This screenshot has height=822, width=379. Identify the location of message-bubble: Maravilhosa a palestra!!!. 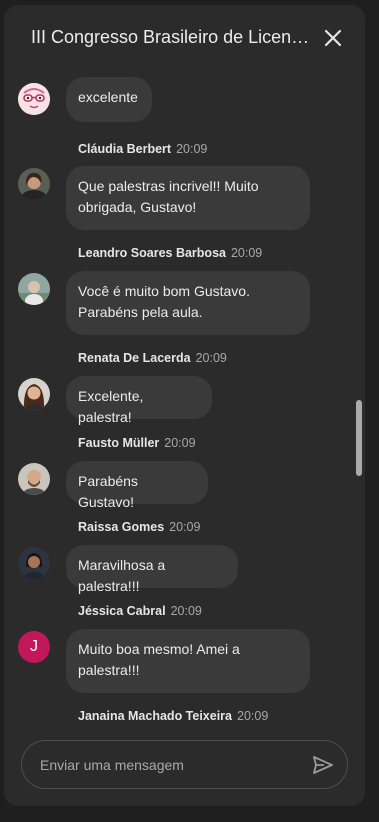
(152, 569).